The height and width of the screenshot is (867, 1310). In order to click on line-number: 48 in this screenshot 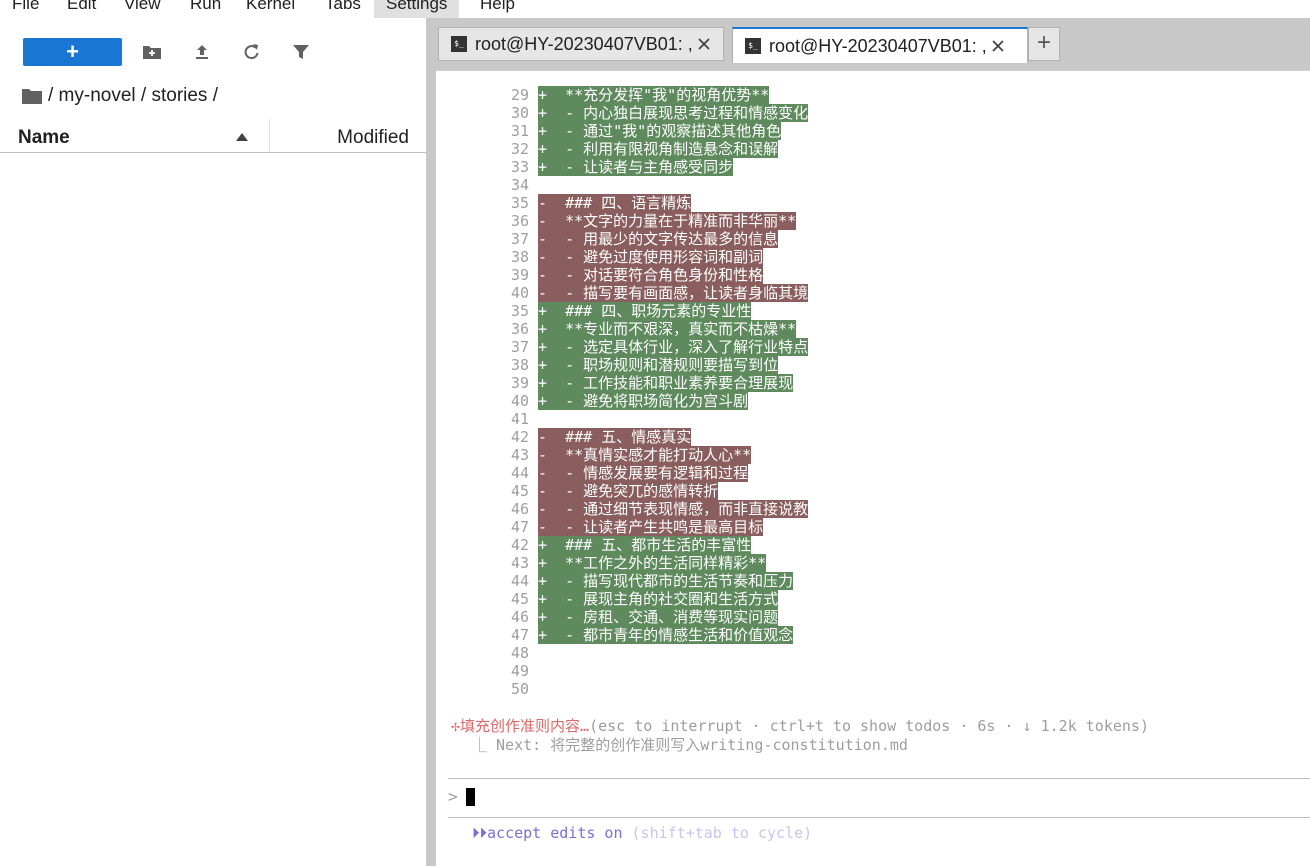, I will do `click(519, 653)`.